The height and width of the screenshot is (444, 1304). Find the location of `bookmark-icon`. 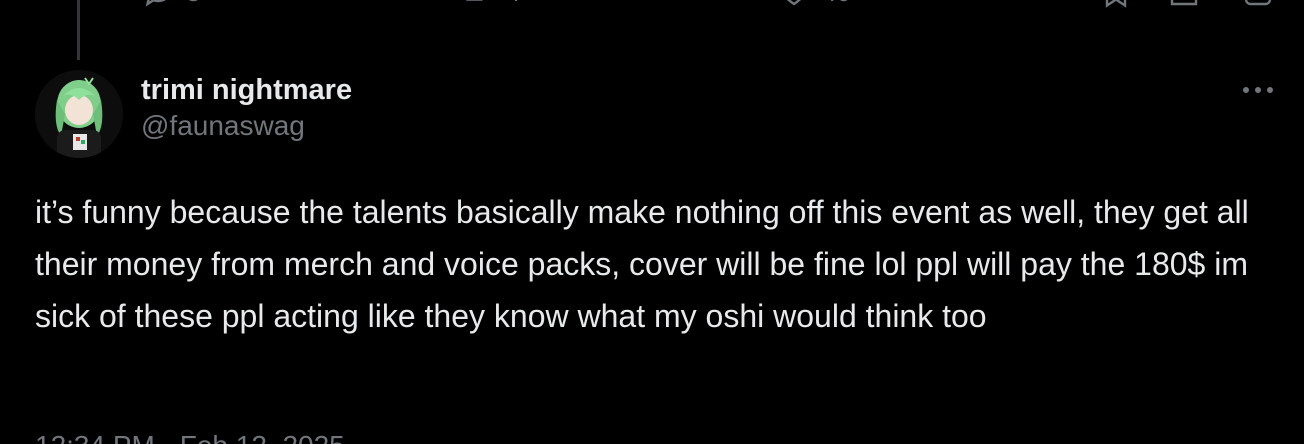

bookmark-icon is located at coordinates (1116, 4).